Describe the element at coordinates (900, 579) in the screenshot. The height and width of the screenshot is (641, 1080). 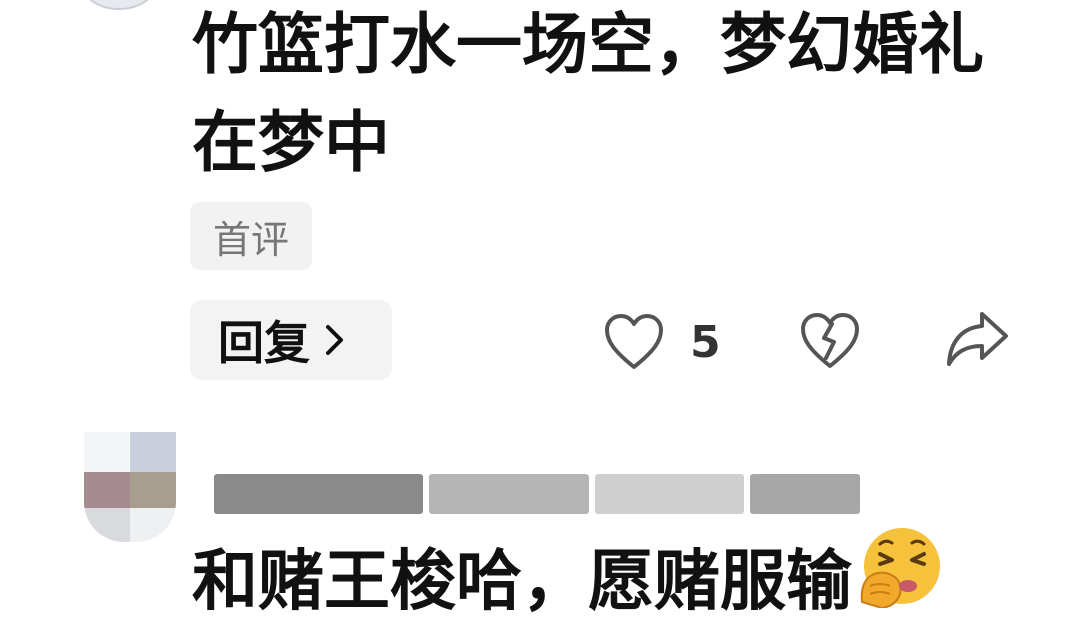
I see `yawning-emoji-icon` at that location.